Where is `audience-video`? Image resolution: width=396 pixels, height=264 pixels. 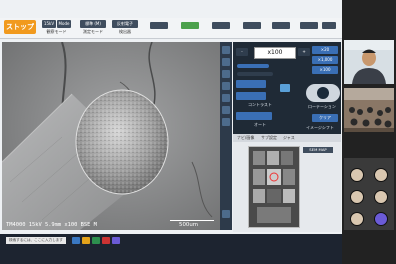
audience-video is located at coordinates (369, 110).